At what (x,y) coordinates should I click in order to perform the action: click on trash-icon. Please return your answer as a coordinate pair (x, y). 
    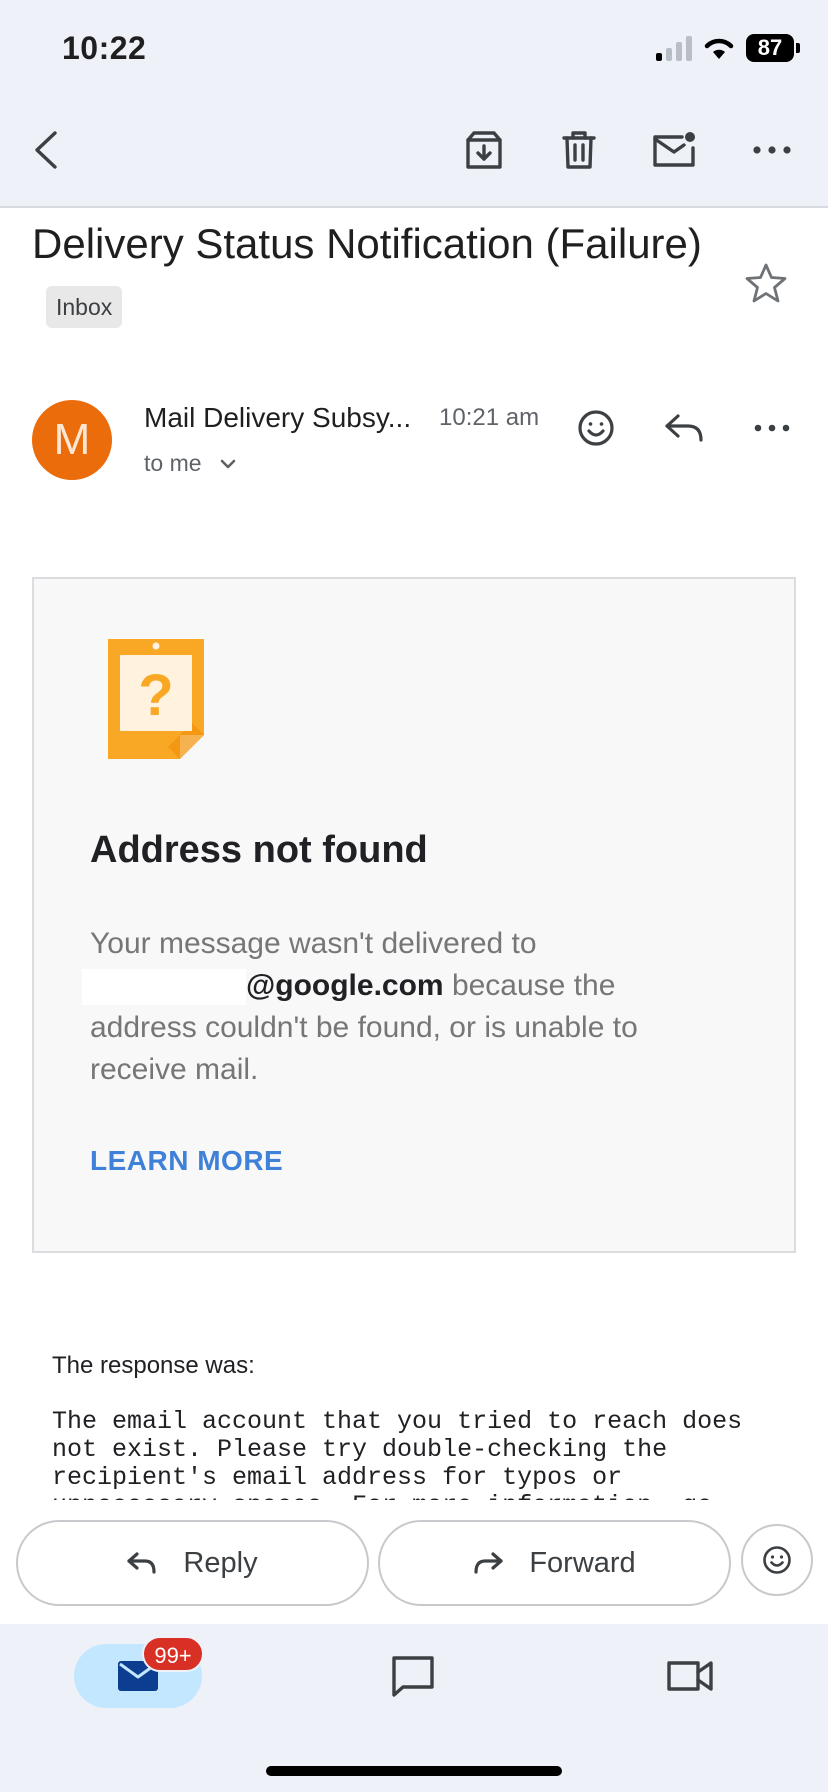
    Looking at the image, I should click on (579, 150).